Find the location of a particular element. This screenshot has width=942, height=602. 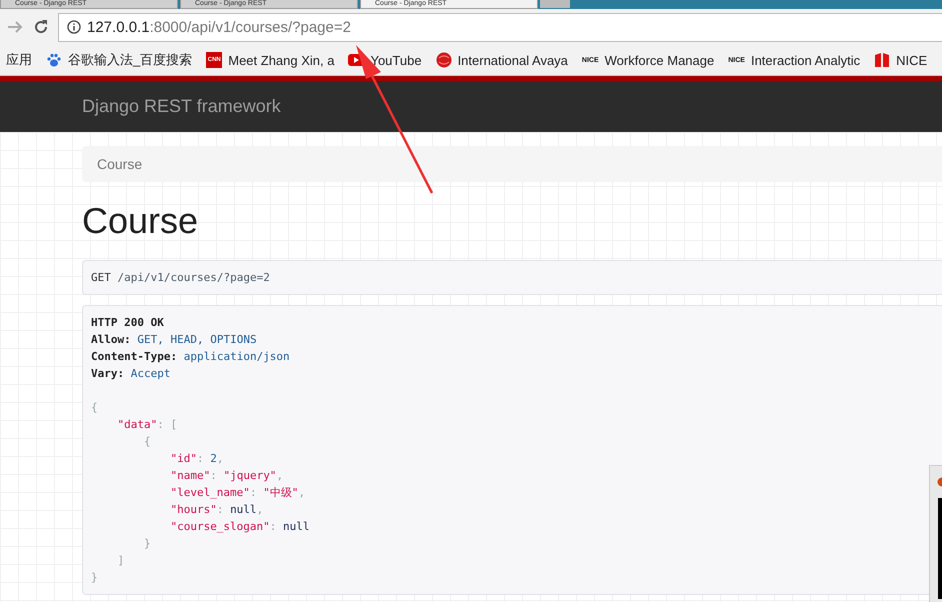

code-line: "data": [ is located at coordinates (147, 425).